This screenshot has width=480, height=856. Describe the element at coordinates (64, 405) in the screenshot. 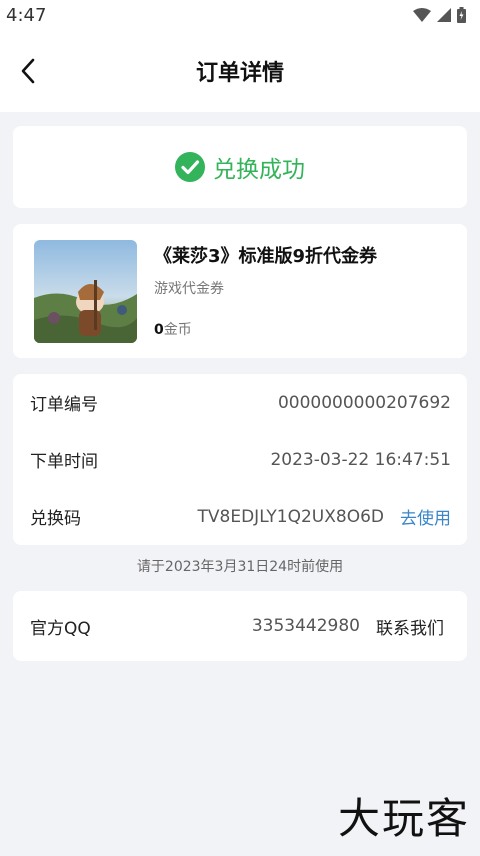

I see `order-number-label: 订单编号` at that location.